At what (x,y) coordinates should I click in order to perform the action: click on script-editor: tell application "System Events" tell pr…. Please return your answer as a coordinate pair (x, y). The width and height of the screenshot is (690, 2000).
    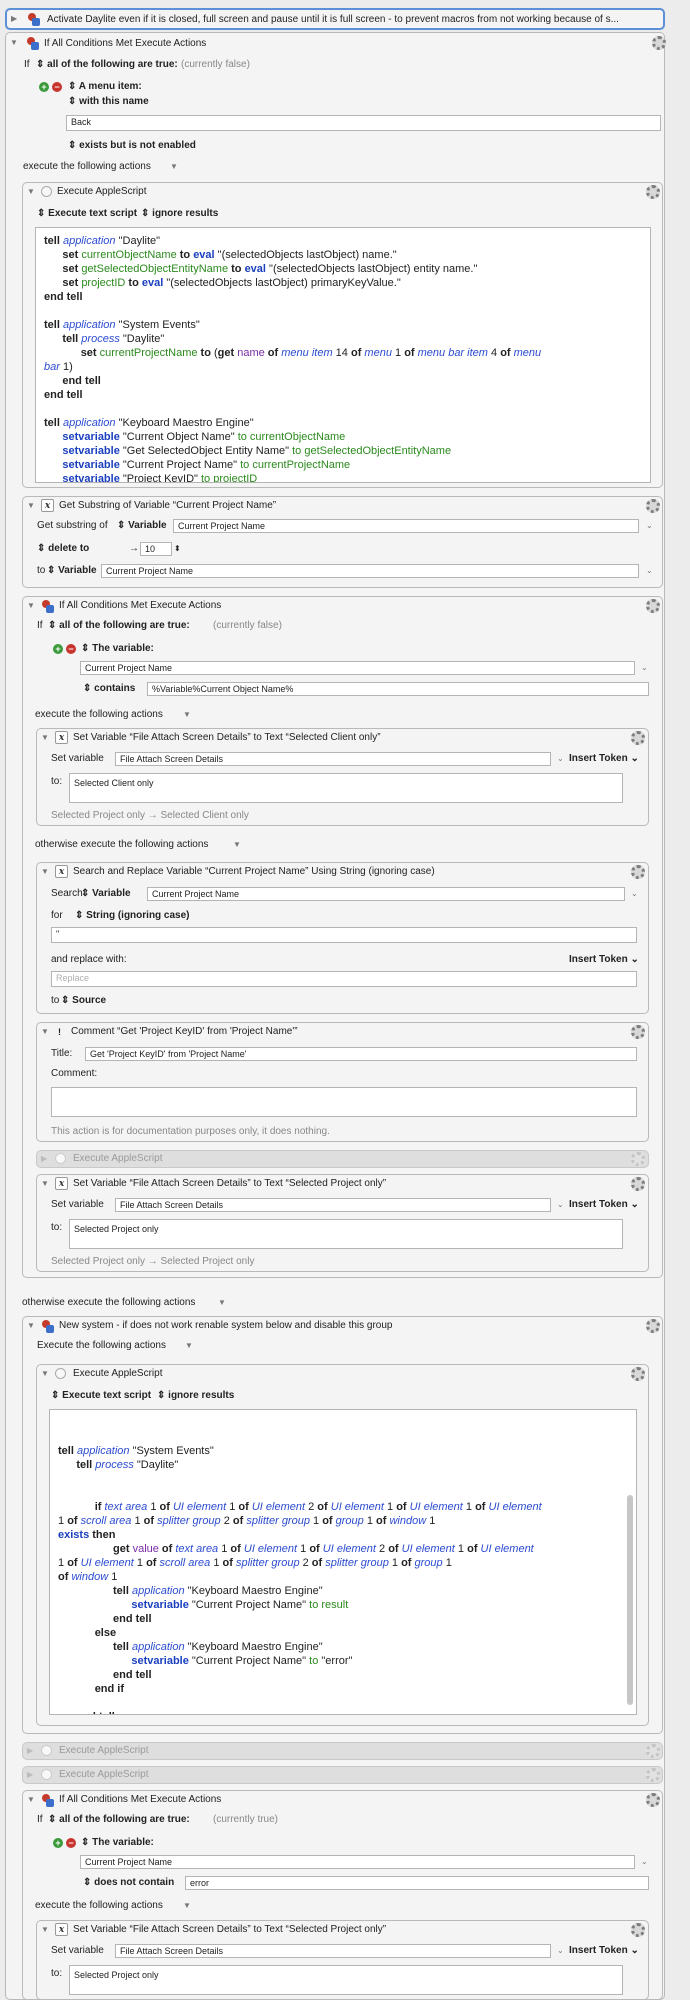
    Looking at the image, I should click on (343, 1562).